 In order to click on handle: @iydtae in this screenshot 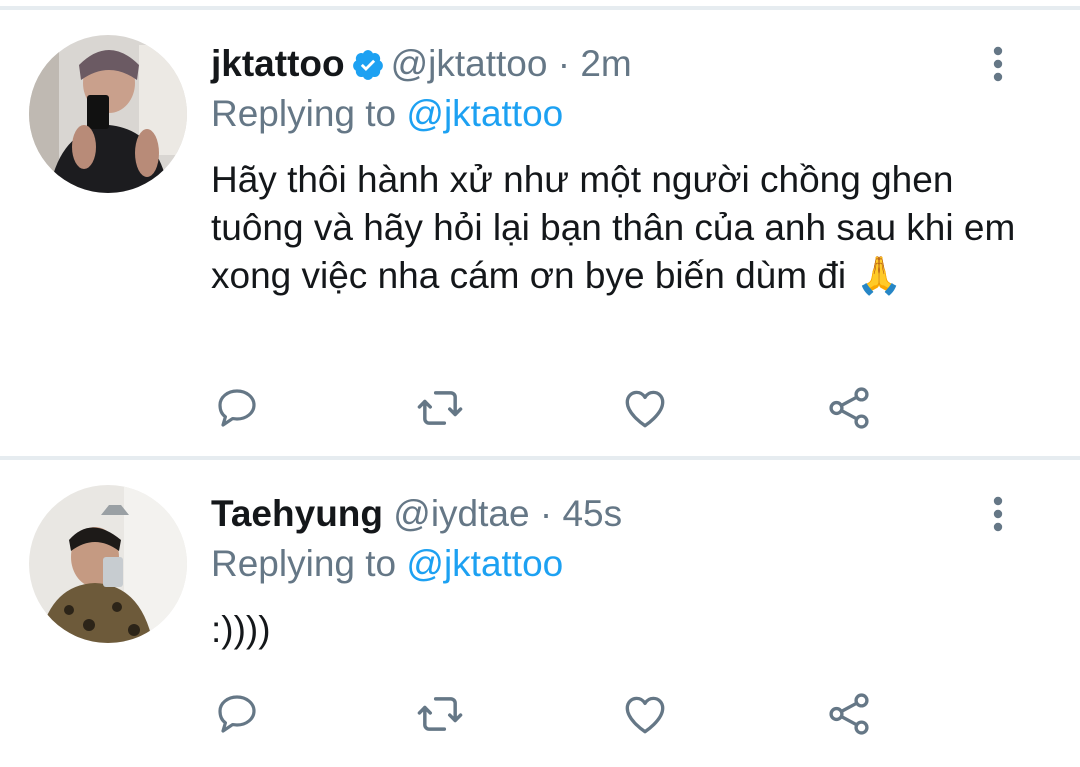, I will do `click(461, 513)`.